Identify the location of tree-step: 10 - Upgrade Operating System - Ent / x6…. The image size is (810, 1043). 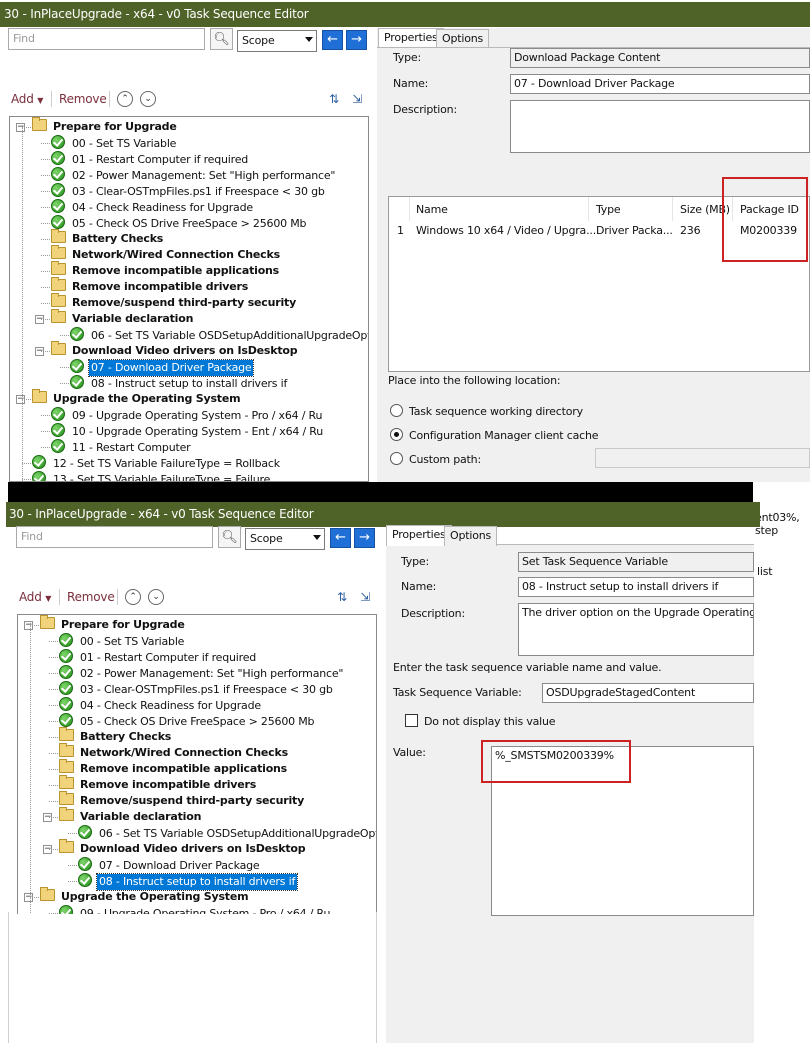
(188, 431).